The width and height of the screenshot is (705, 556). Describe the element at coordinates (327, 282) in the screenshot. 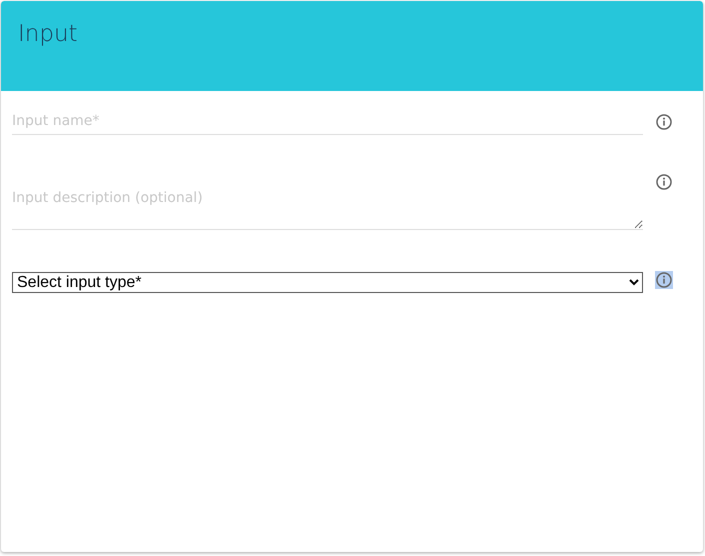

I see `type-dropdown: Select input type*` at that location.